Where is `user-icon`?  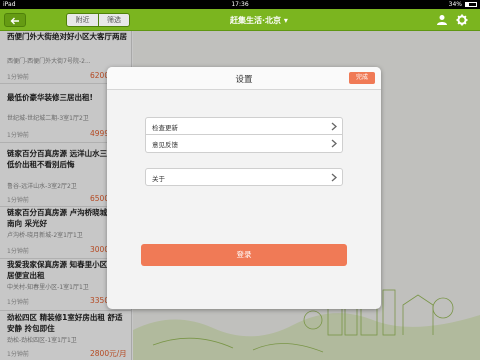 user-icon is located at coordinates (442, 20).